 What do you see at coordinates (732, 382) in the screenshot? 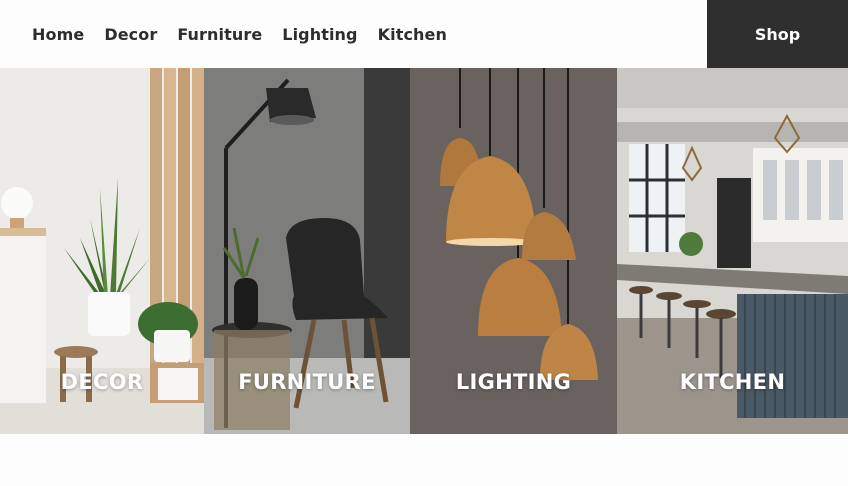
I see `category-kitchen-label: KITCHEN` at bounding box center [732, 382].